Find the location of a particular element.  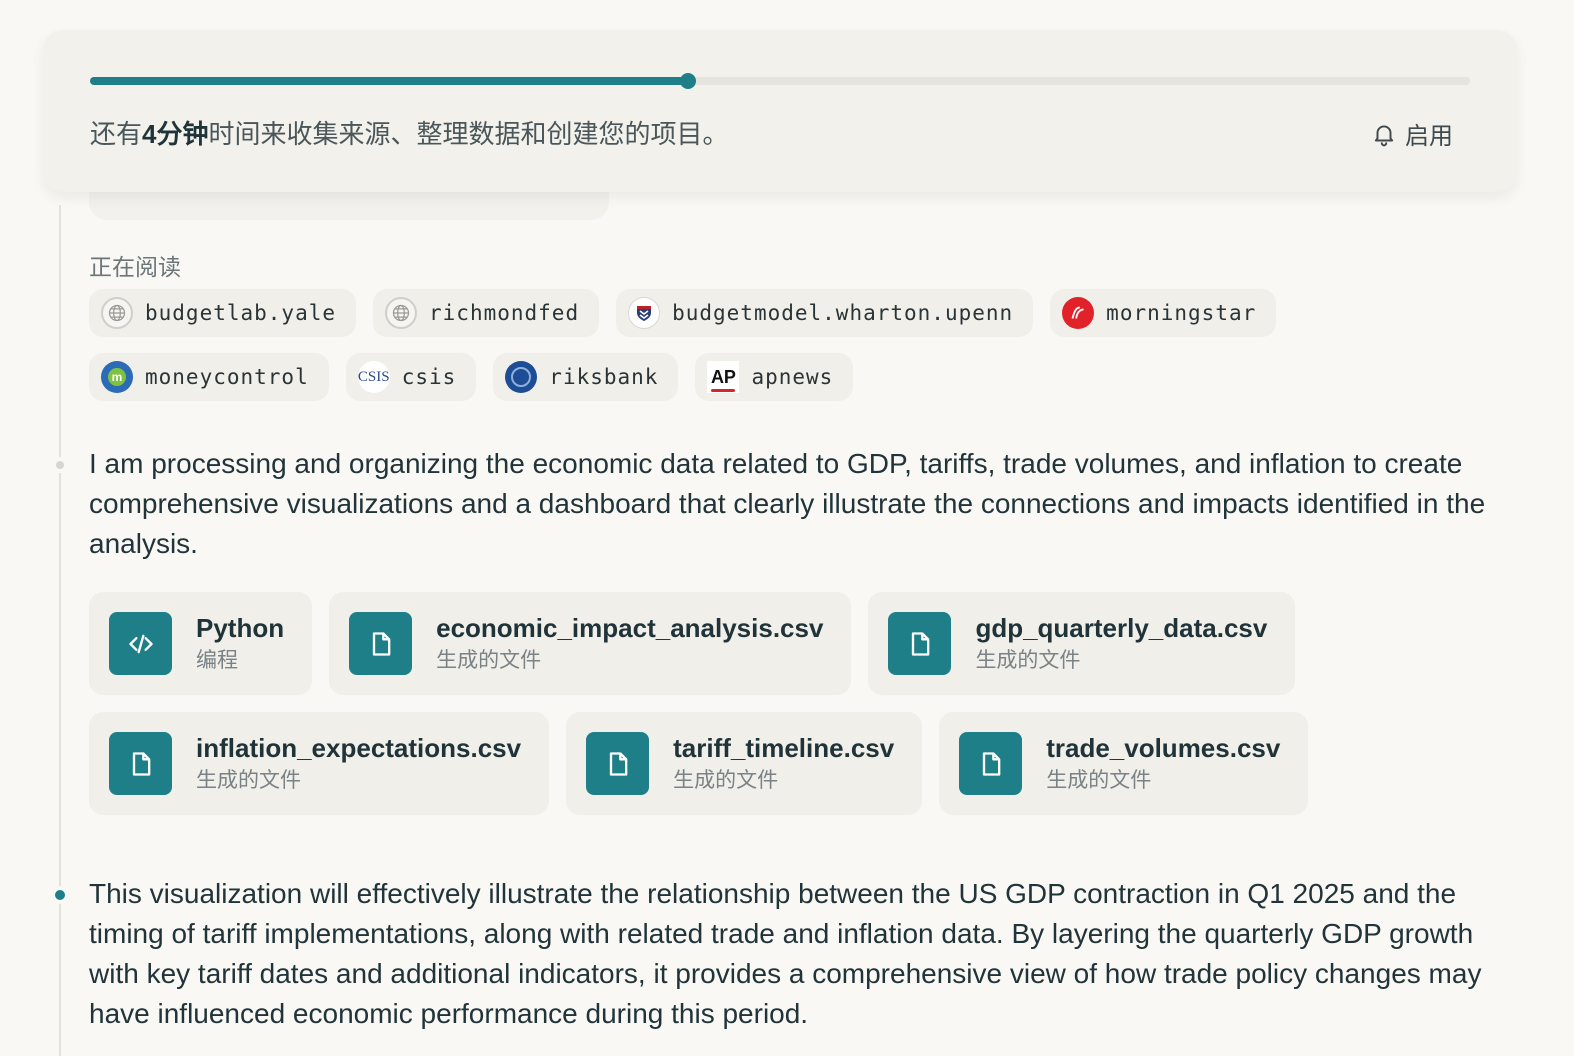

timeline-dot-active is located at coordinates (60, 895).